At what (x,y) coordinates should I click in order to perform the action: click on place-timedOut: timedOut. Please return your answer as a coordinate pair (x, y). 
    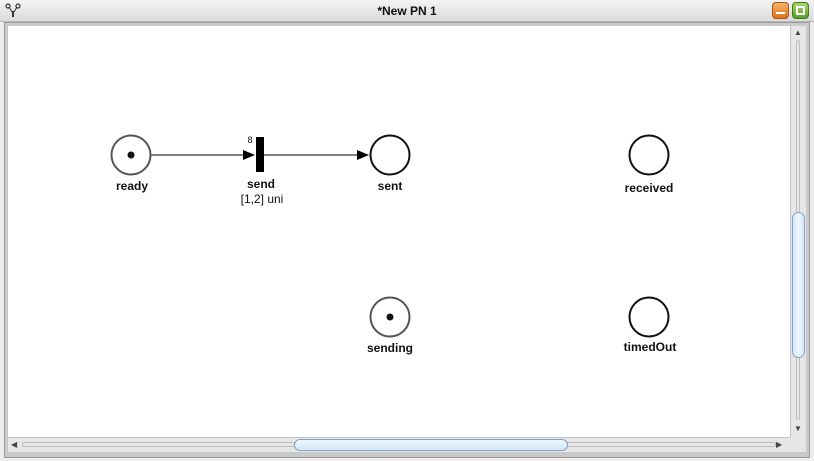
    Looking at the image, I should click on (650, 325).